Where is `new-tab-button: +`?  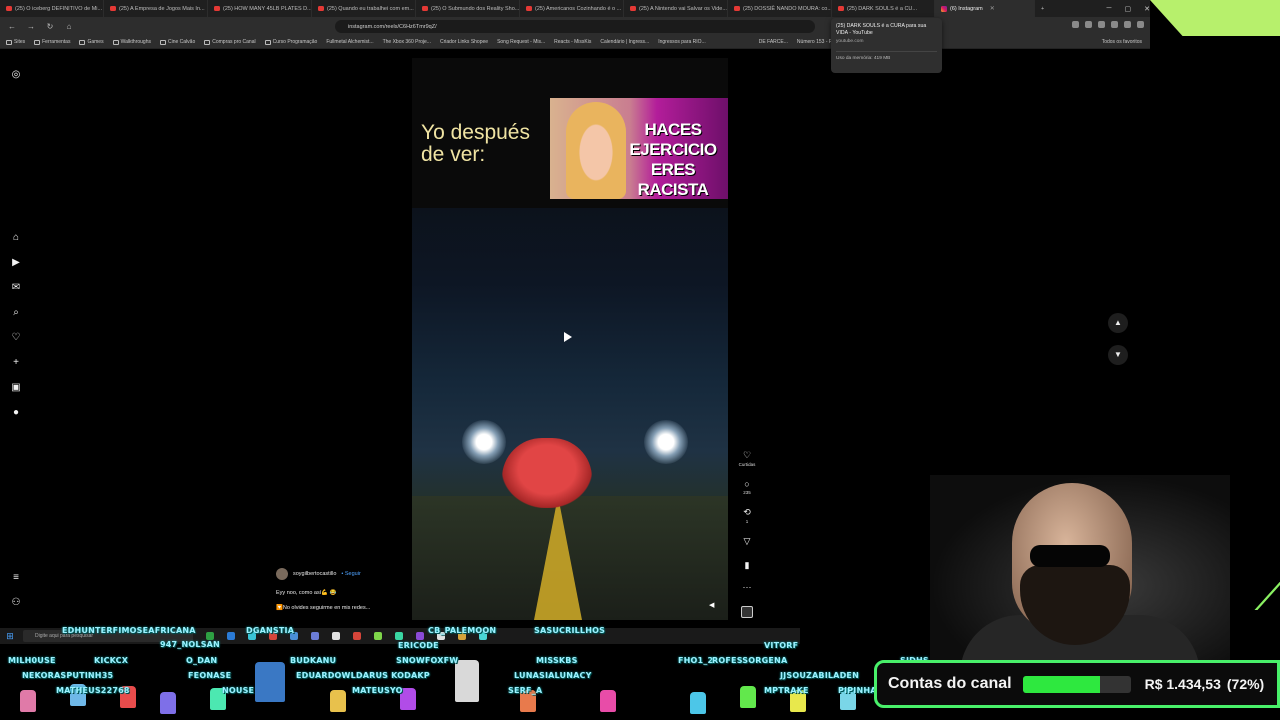
new-tab-button: + is located at coordinates (1042, 8).